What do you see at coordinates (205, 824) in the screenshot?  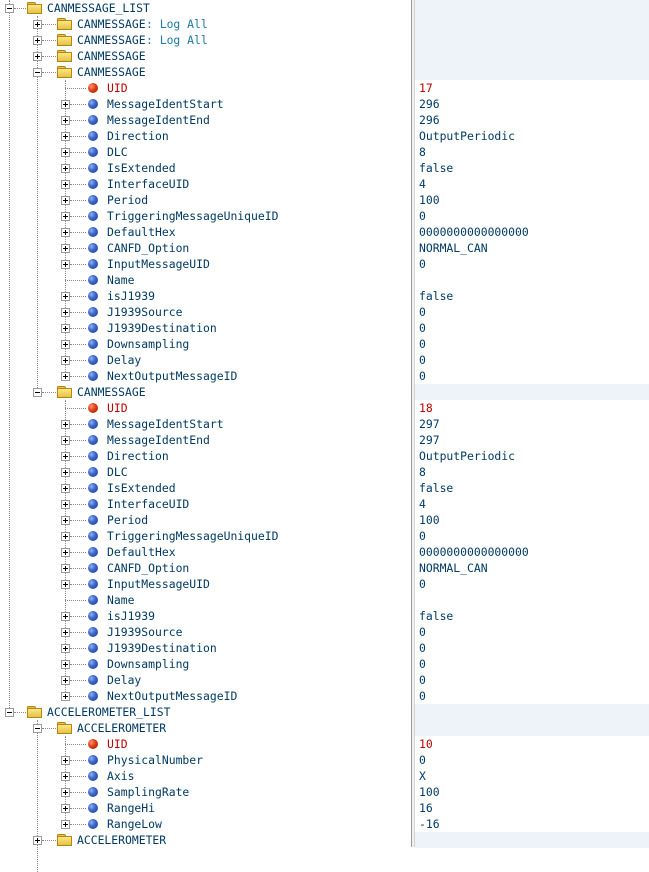 I see `tree-field-rangelow: RangeLow` at bounding box center [205, 824].